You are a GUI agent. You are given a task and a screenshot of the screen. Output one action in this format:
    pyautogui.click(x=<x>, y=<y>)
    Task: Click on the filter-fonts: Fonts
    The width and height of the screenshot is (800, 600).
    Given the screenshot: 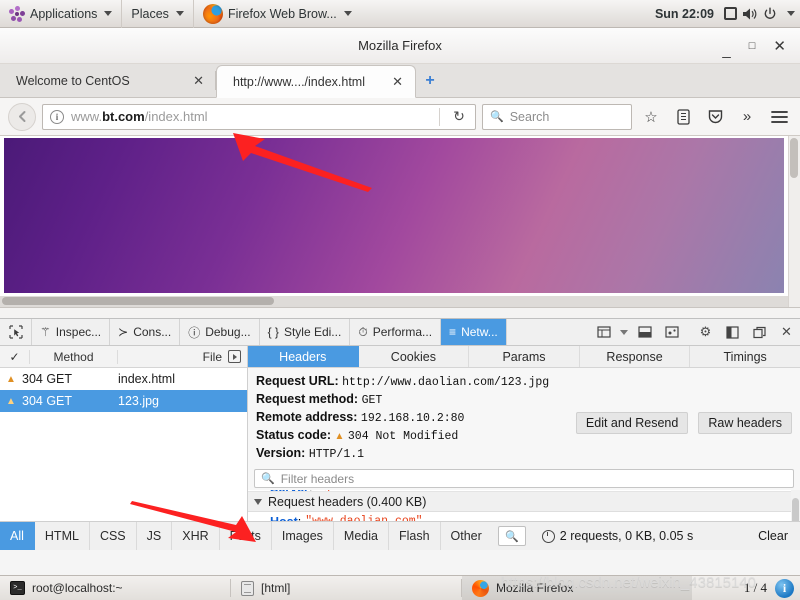 What is the action you would take?
    pyautogui.click(x=246, y=536)
    